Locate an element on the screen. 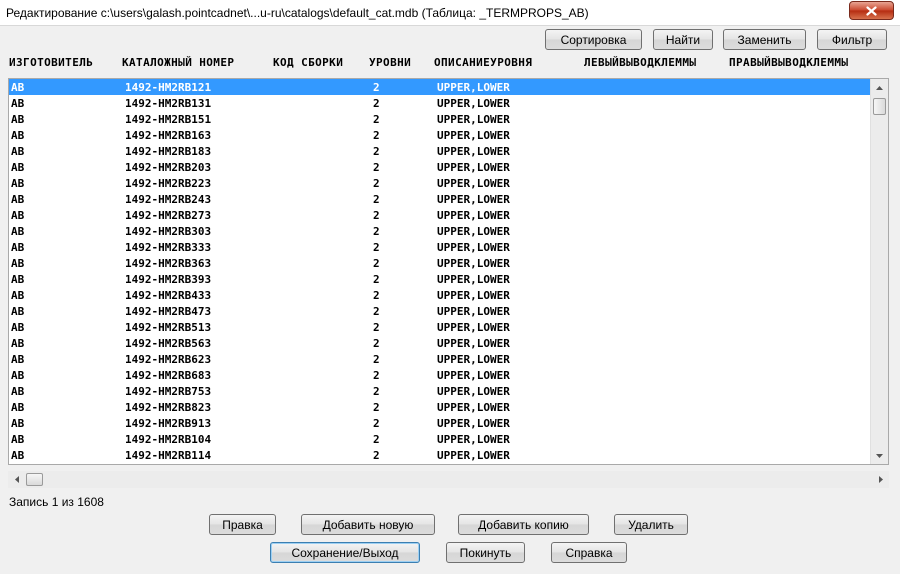  table-row: AB 1492-HM2RB151 2 UPPER,LOWER is located at coordinates (440, 119).